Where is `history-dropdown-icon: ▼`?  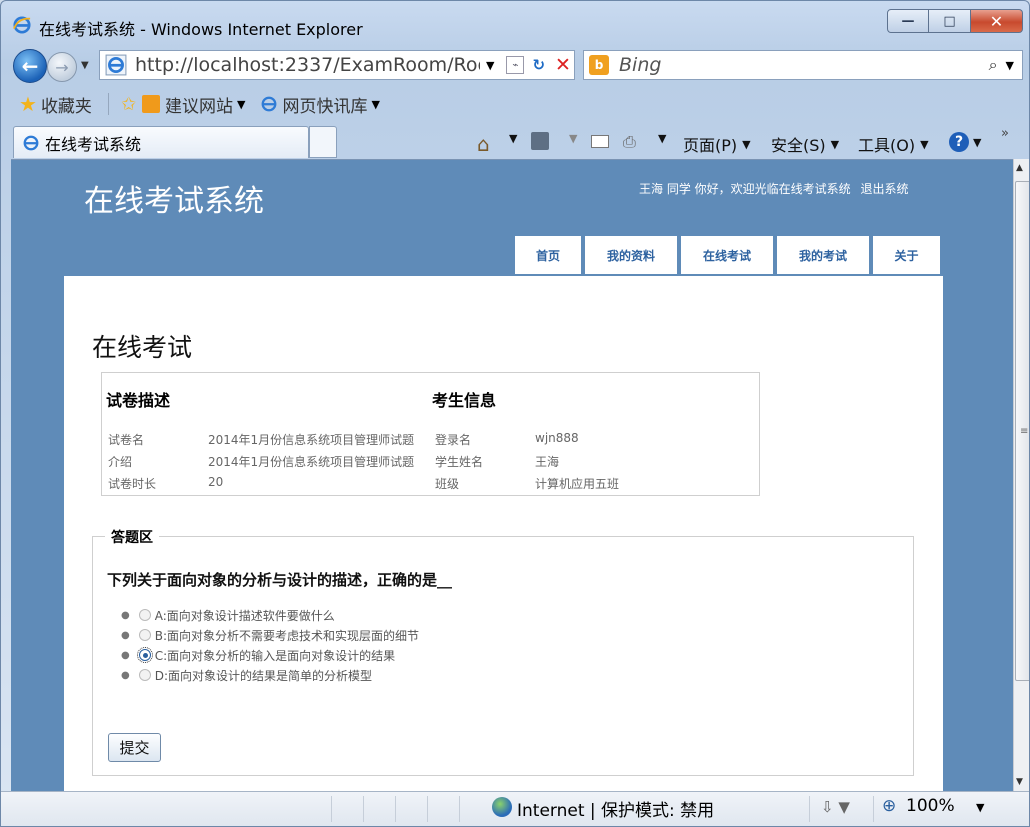
history-dropdown-icon: ▼ is located at coordinates (85, 65).